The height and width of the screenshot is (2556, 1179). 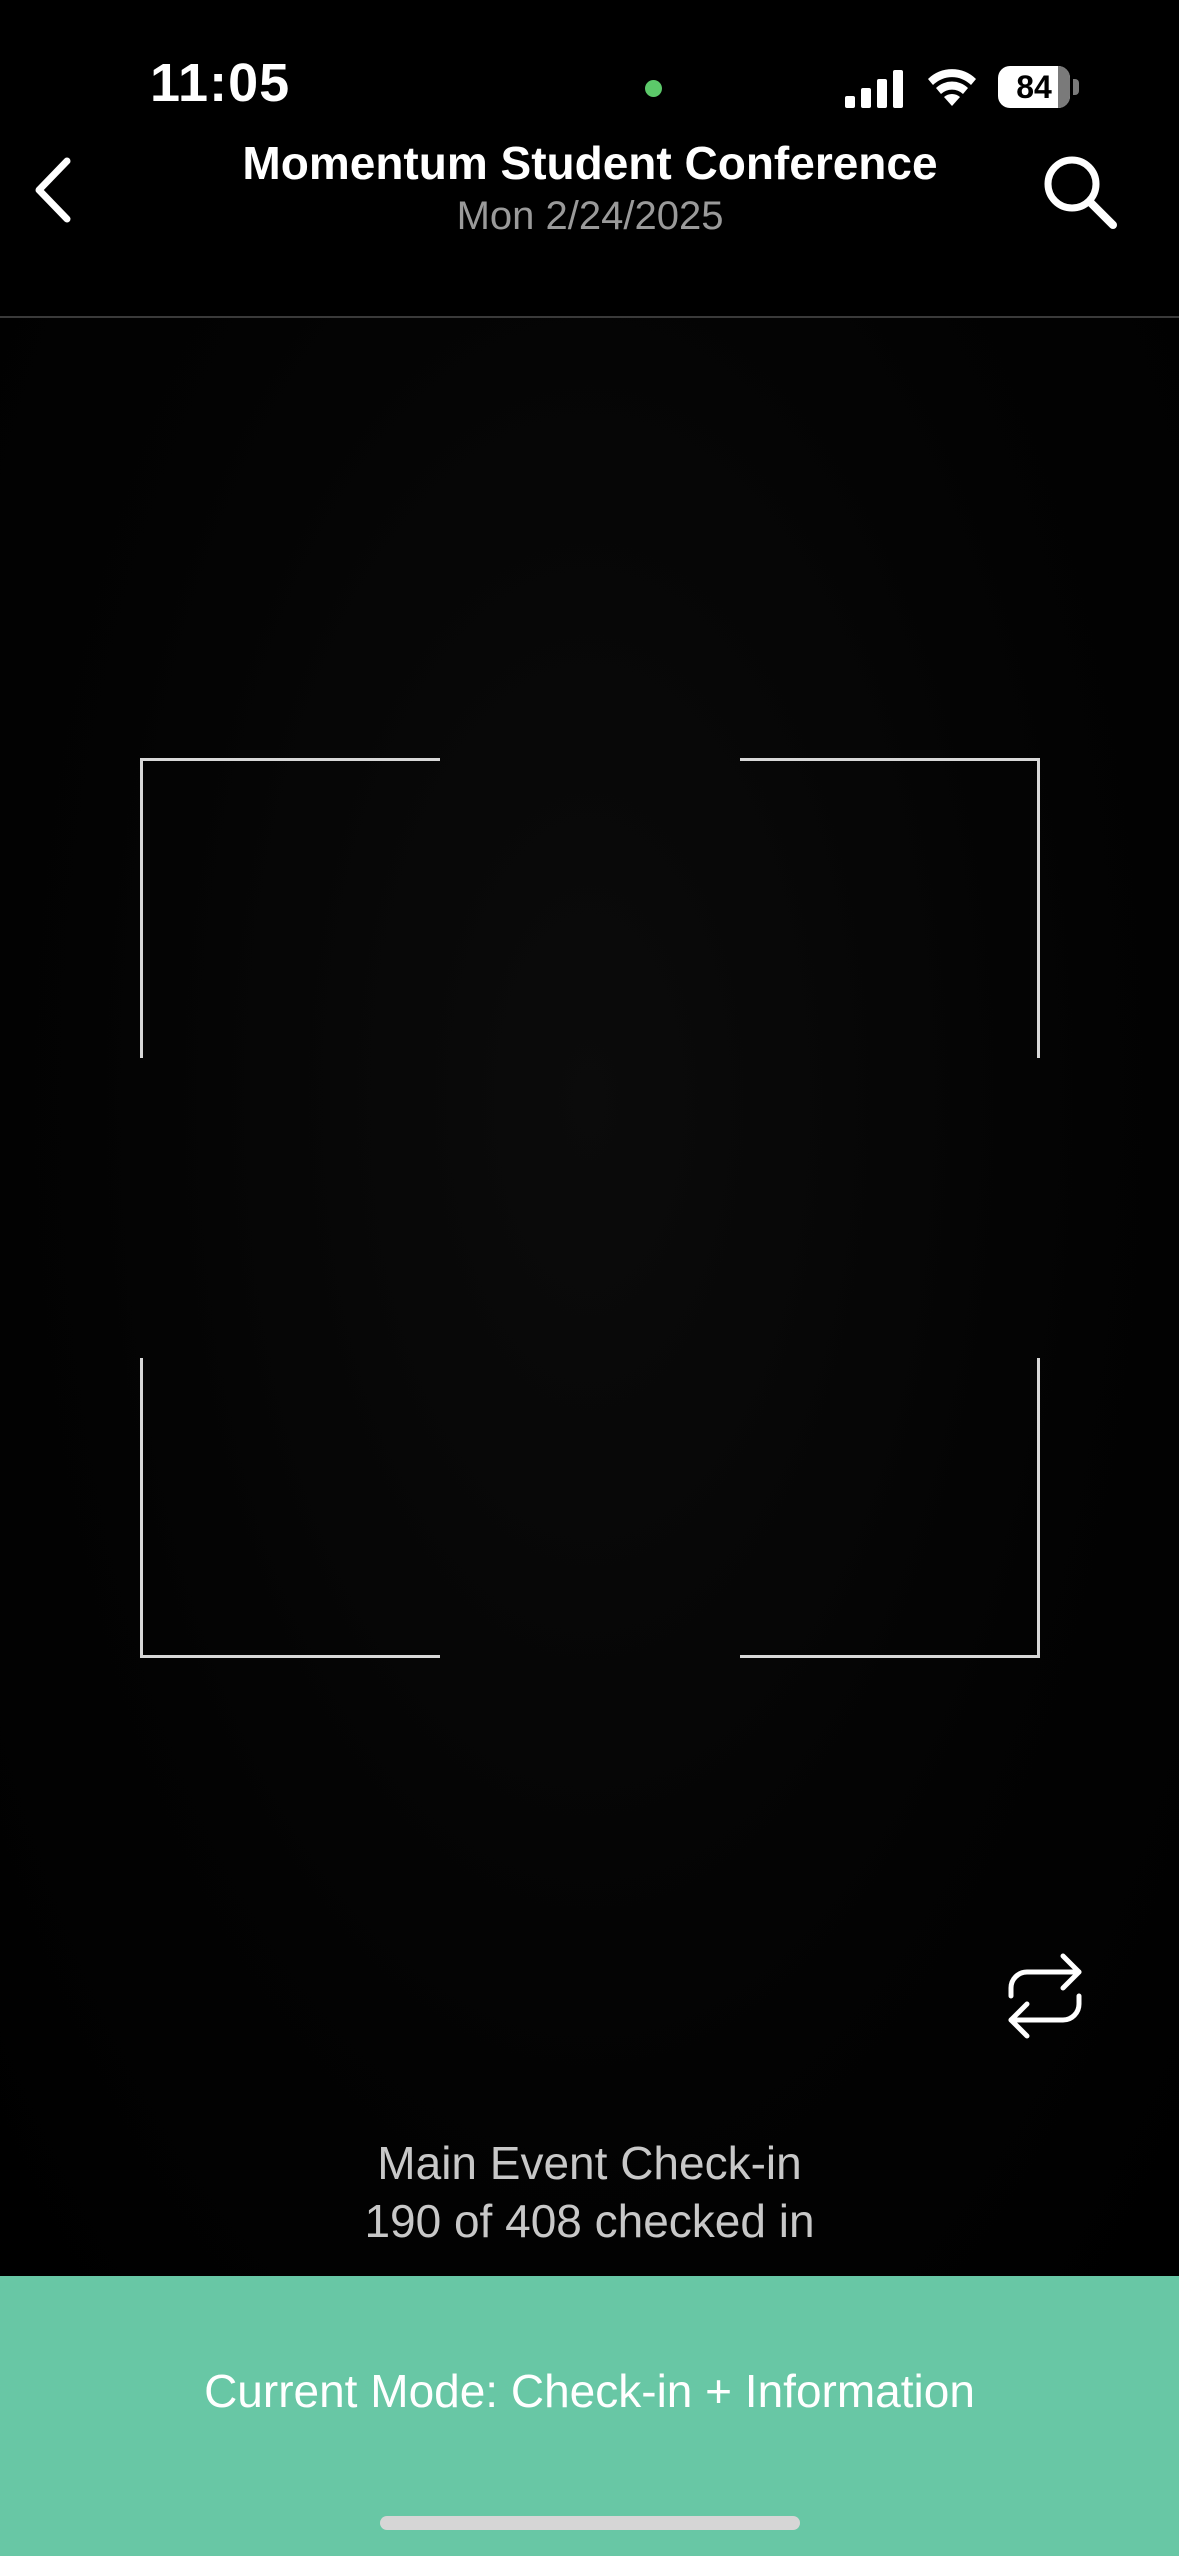 What do you see at coordinates (220, 83) in the screenshot?
I see `status-time: 11:05` at bounding box center [220, 83].